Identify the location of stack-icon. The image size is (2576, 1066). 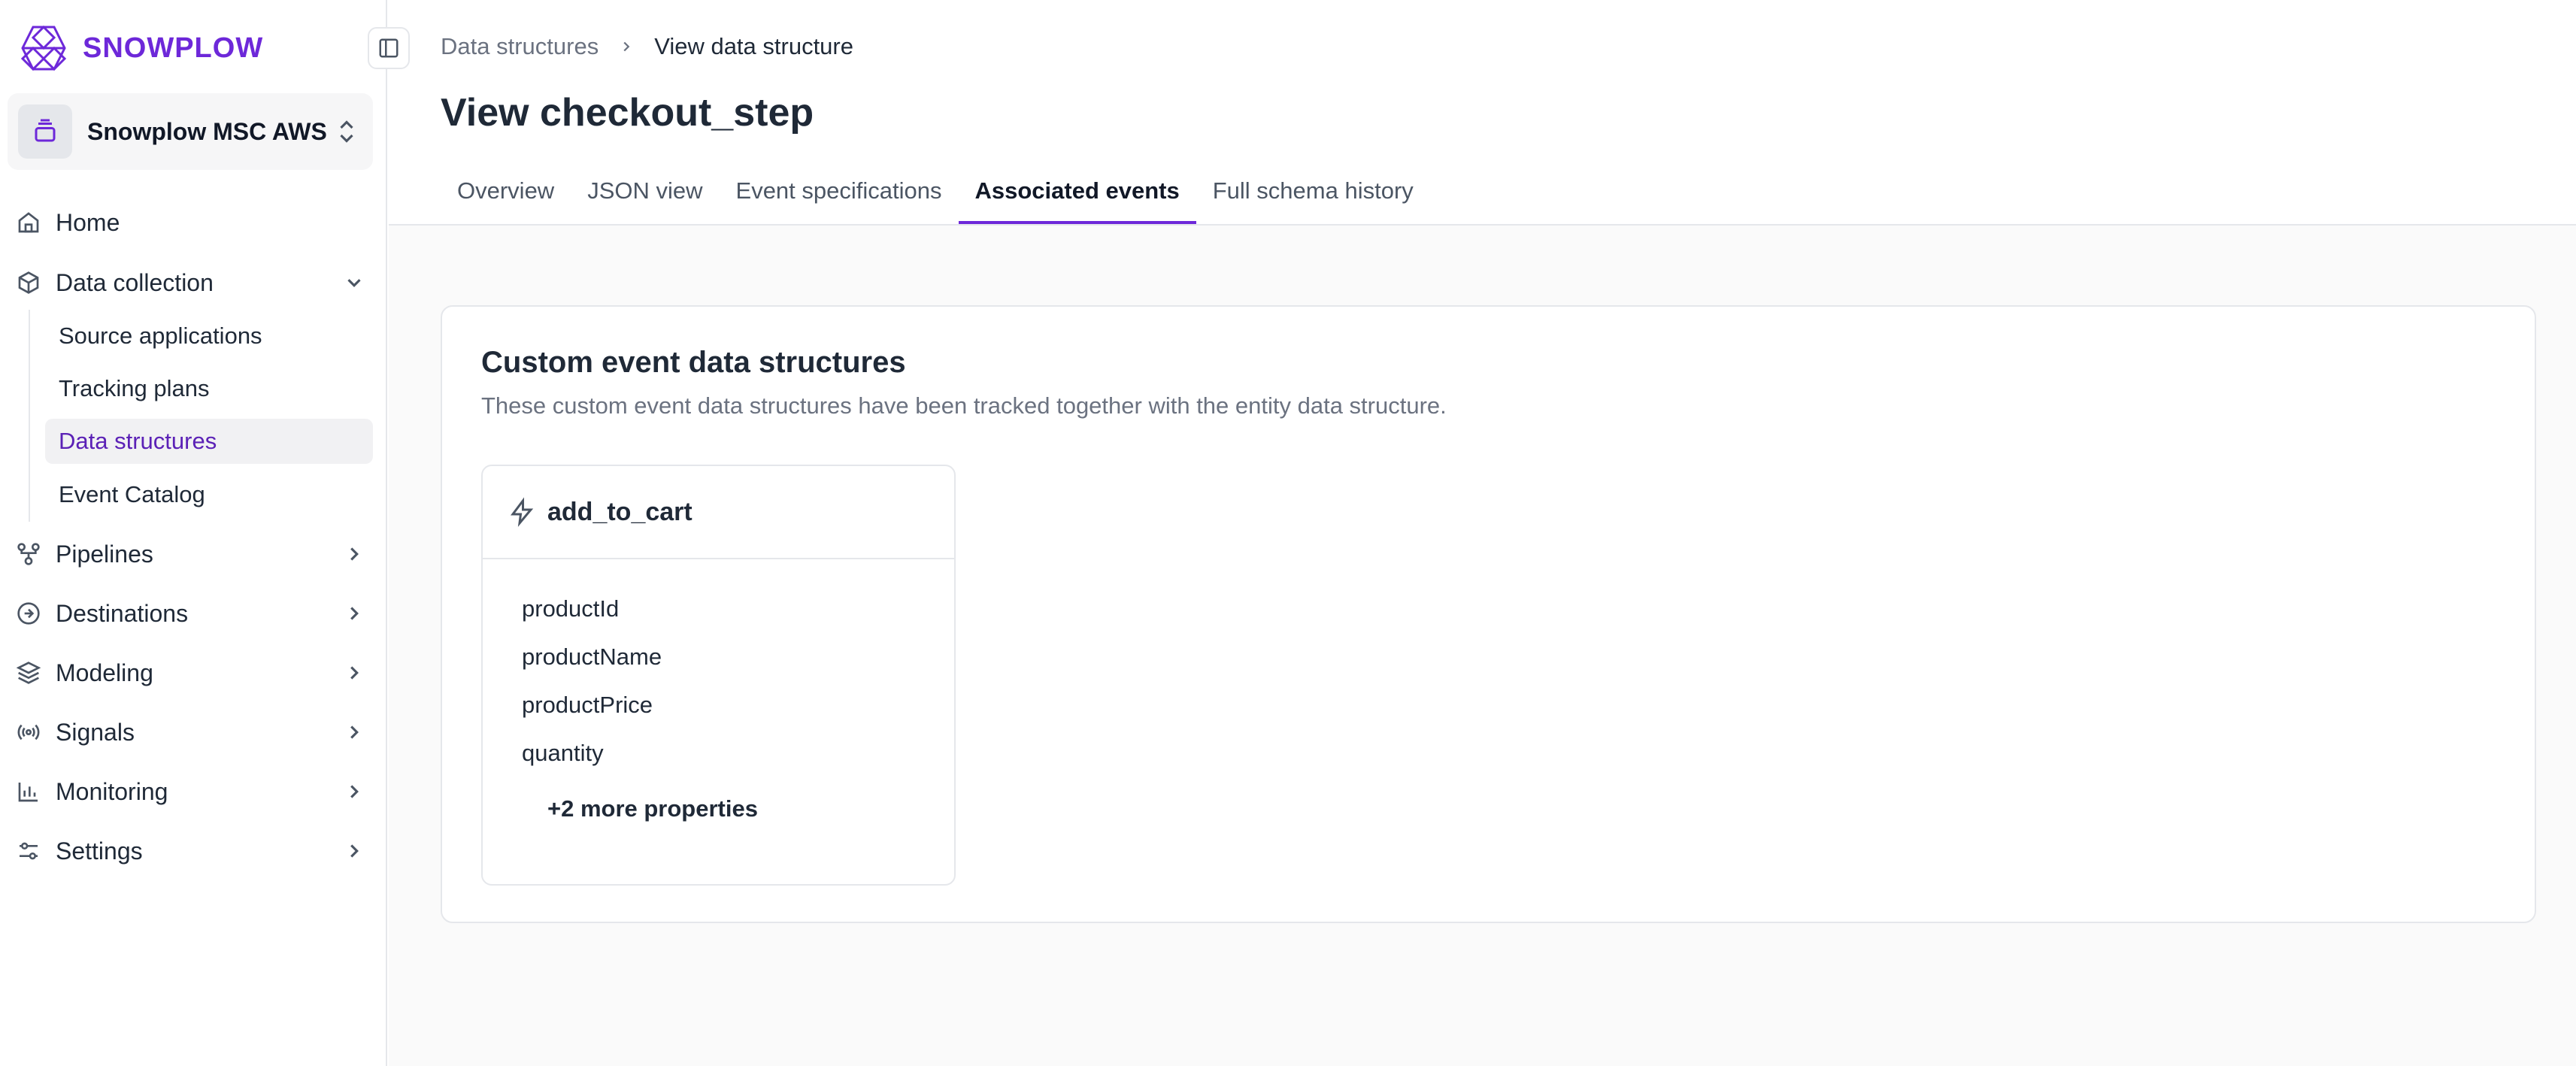
(45, 130).